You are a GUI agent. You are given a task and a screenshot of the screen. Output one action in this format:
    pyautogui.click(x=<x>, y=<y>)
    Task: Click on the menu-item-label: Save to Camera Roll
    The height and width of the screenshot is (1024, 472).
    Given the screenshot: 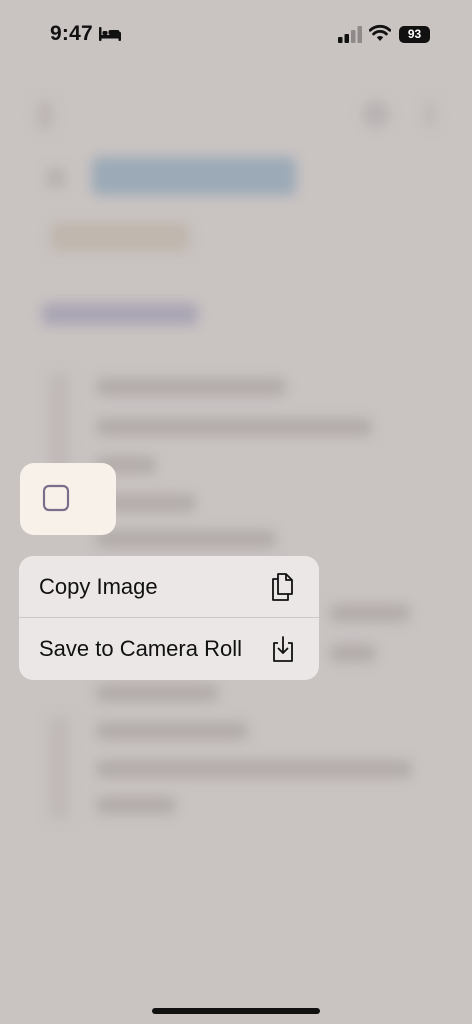 What is the action you would take?
    pyautogui.click(x=140, y=648)
    